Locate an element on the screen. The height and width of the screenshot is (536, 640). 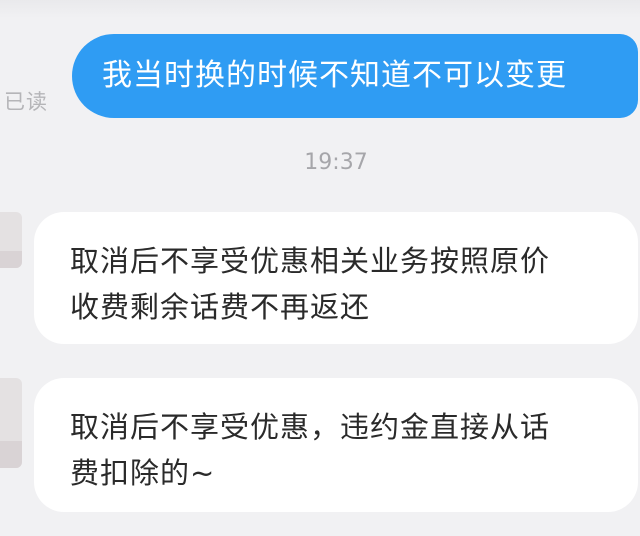
outgoing-message-text: 我当时换的时候不知道不可以变更 is located at coordinates (334, 75).